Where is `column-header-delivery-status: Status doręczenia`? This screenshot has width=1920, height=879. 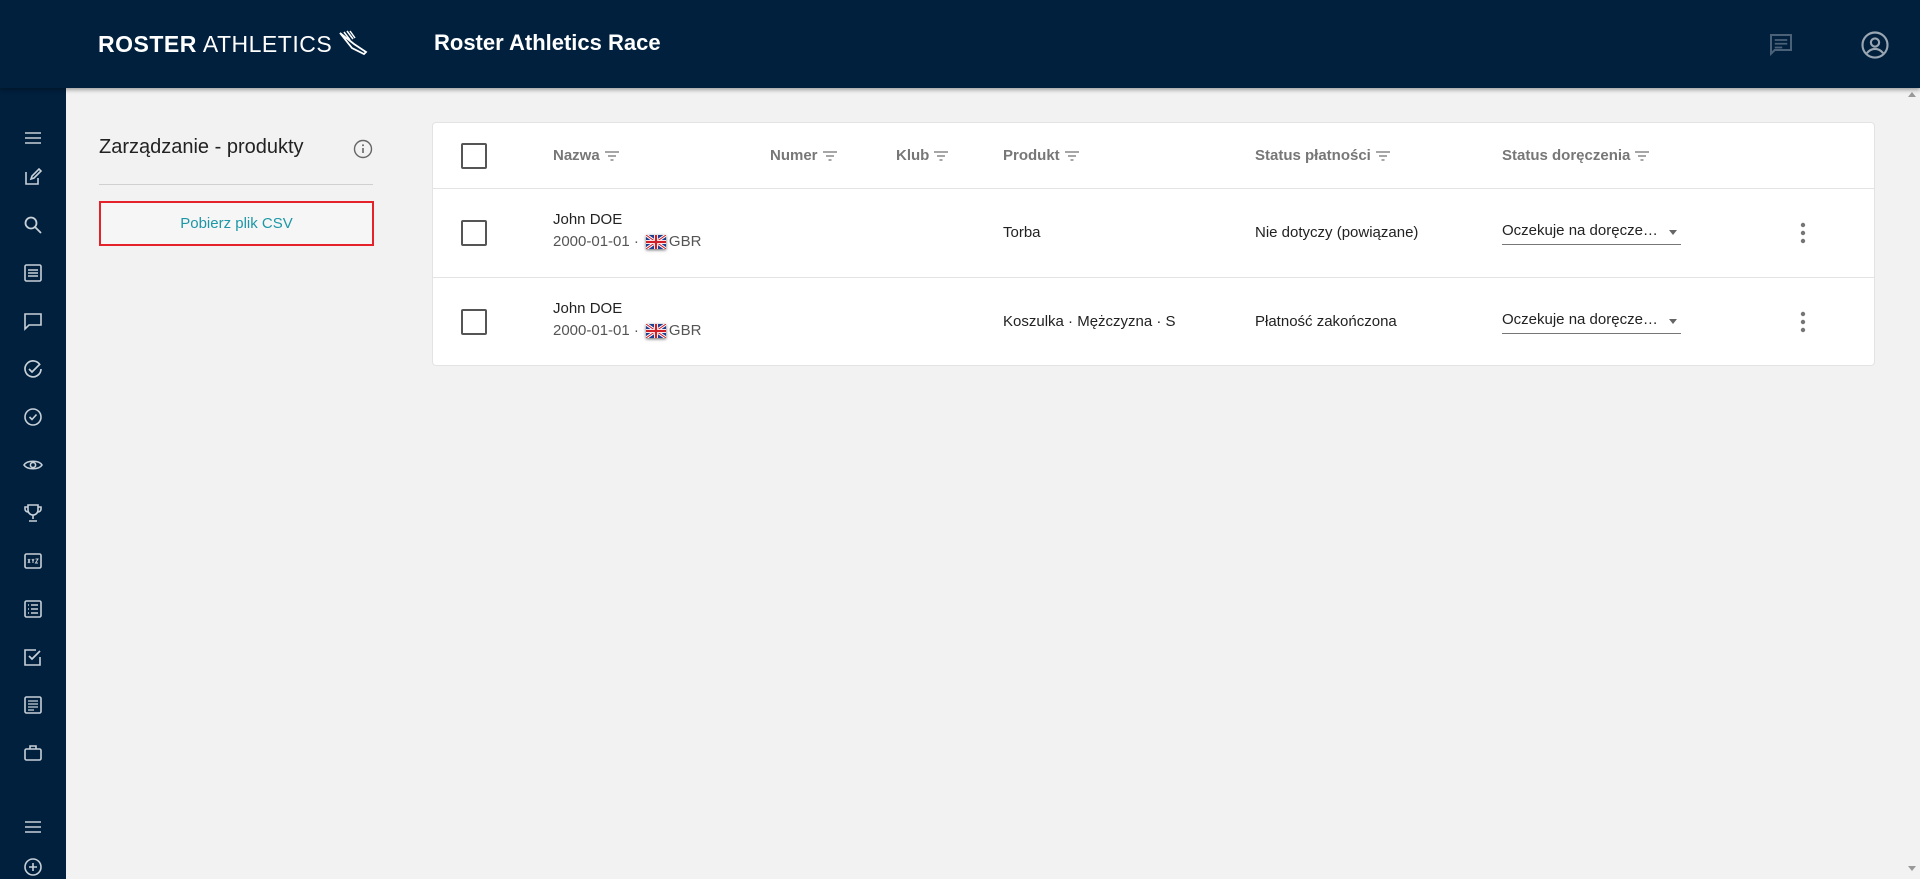
column-header-delivery-status: Status doręczenia is located at coordinates (1576, 155).